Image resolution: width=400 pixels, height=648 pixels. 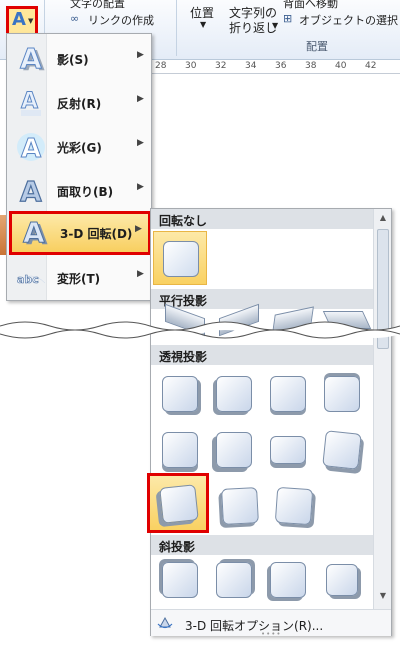 I want to click on ruler-number: 40, so click(x=341, y=66).